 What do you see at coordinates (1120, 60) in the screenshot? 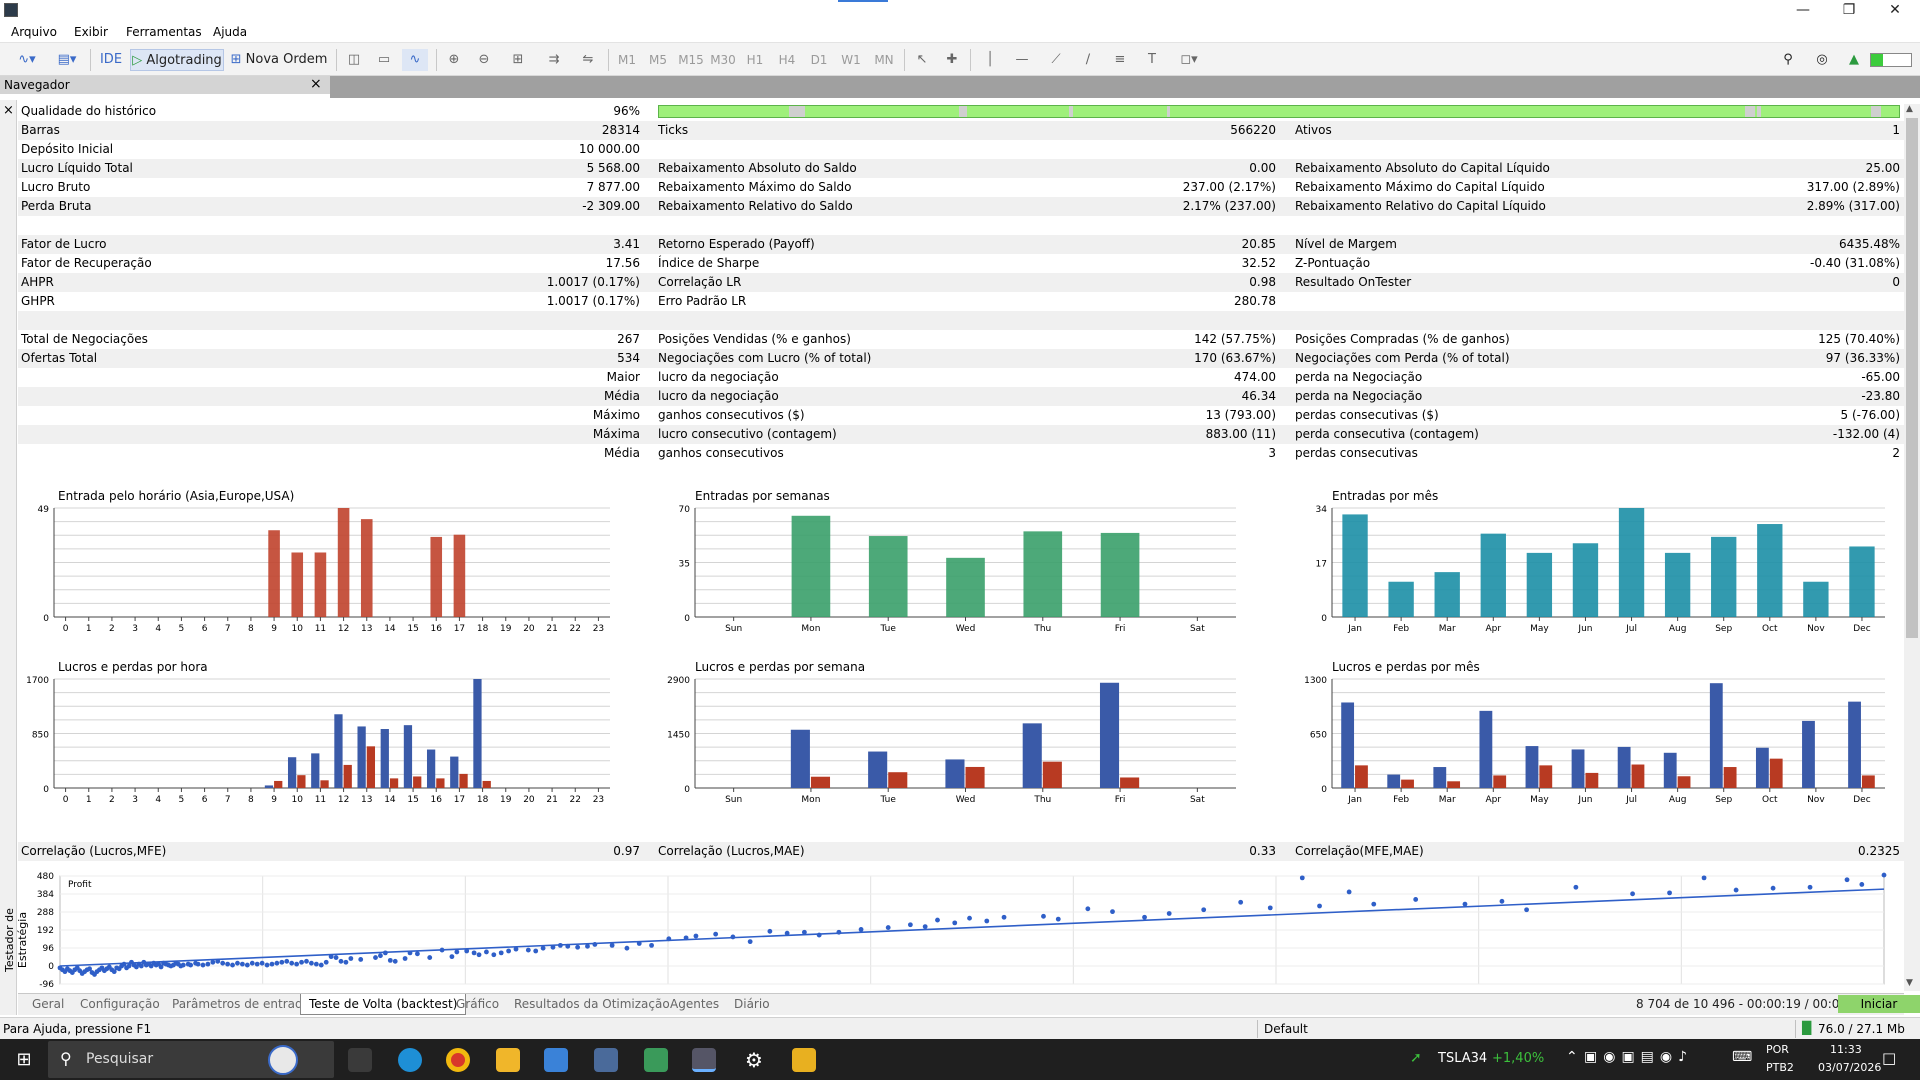
I see `fibonacci-icon: ≡` at bounding box center [1120, 60].